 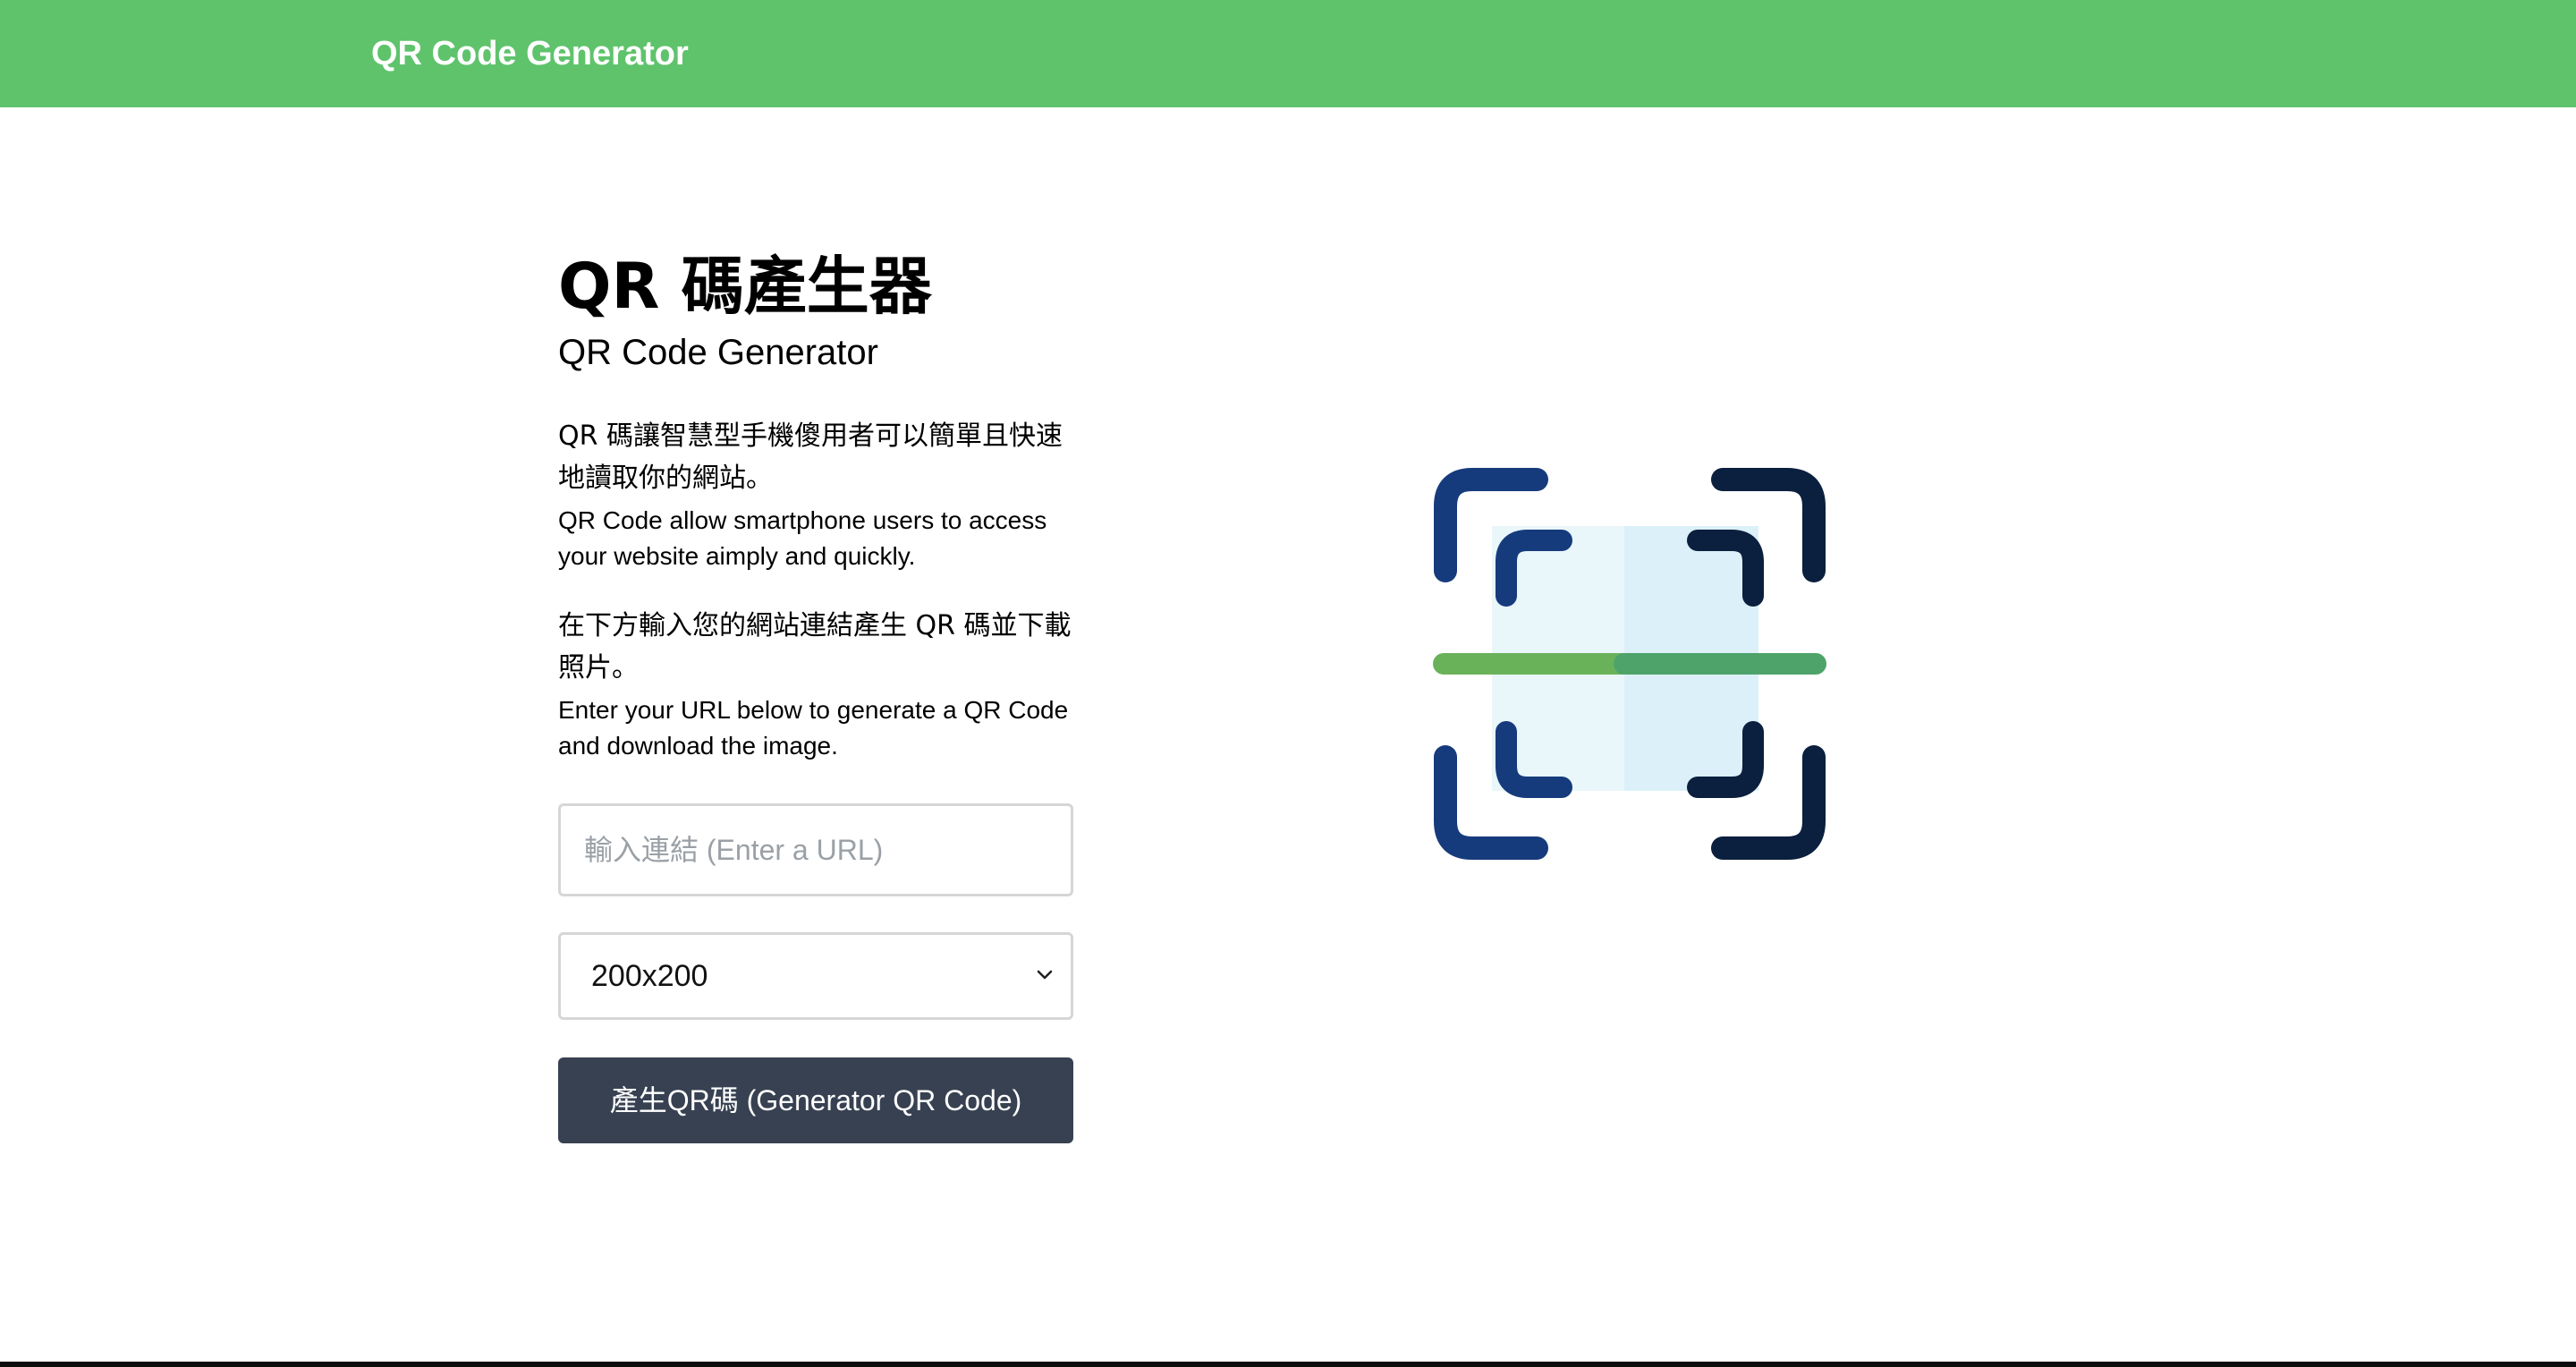 What do you see at coordinates (815, 849) in the screenshot?
I see `url-input` at bounding box center [815, 849].